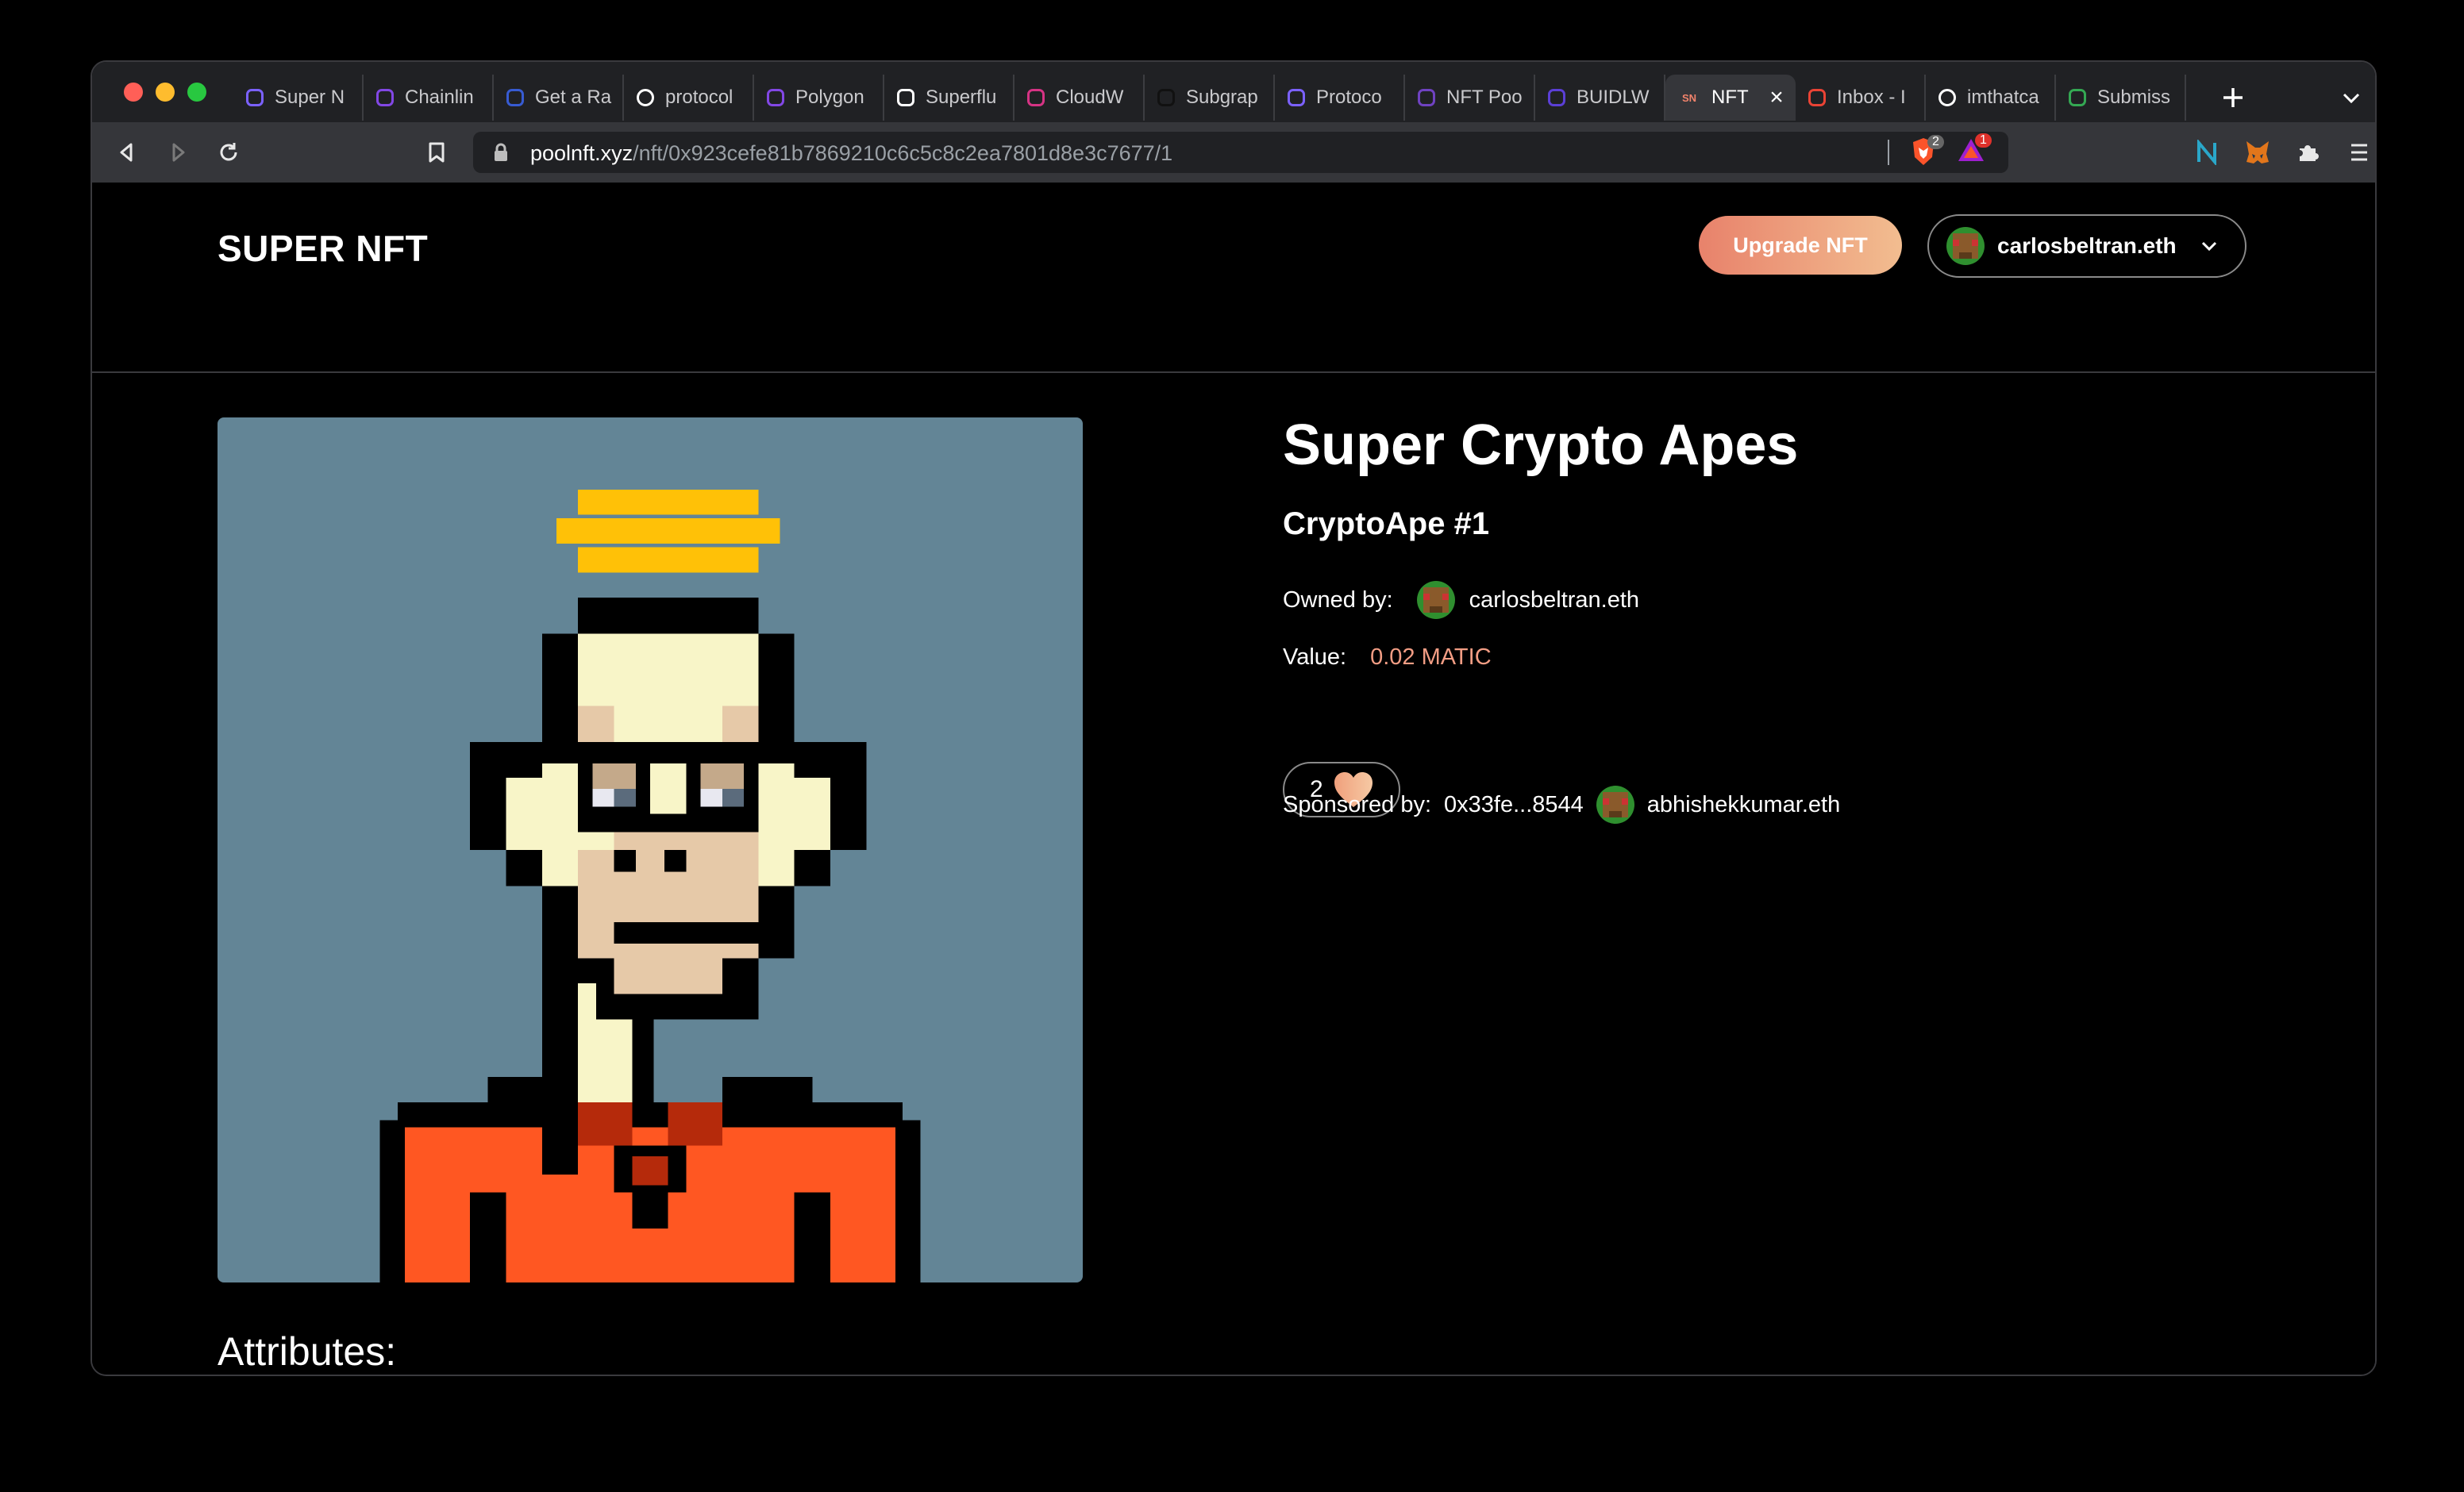 This screenshot has width=2464, height=1492. I want to click on cloudwall-icon, so click(1036, 97).